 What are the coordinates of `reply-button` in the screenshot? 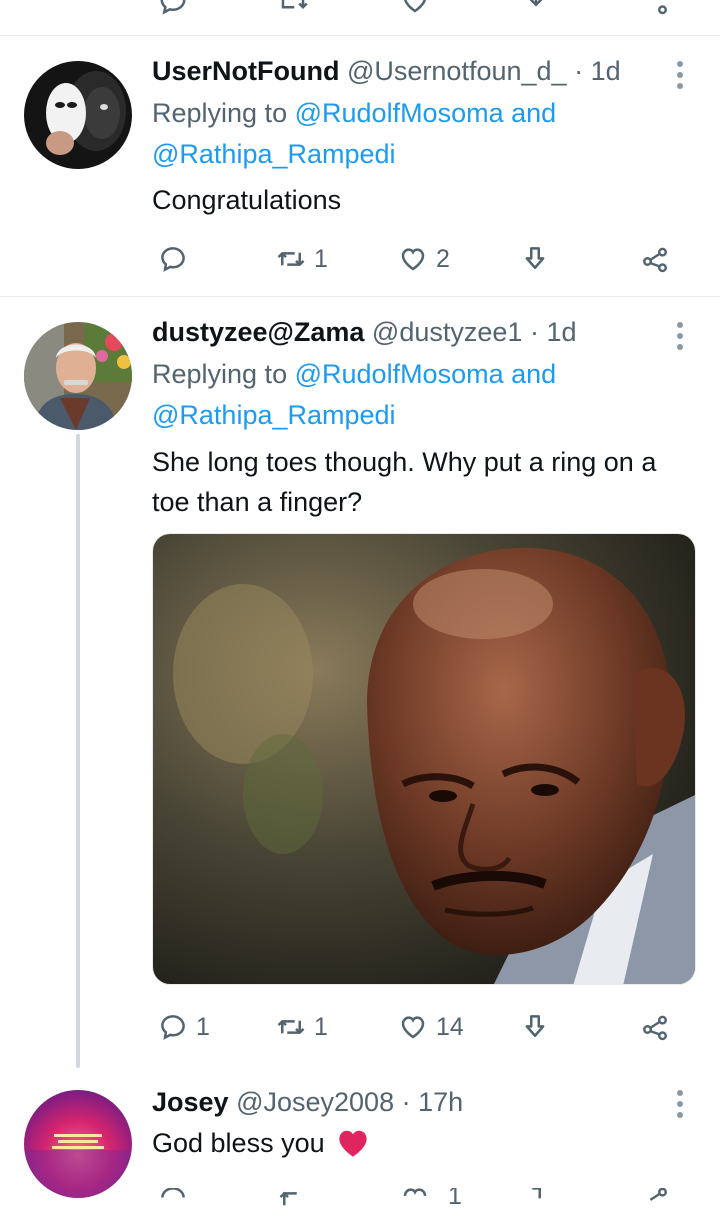 It's located at (177, 259).